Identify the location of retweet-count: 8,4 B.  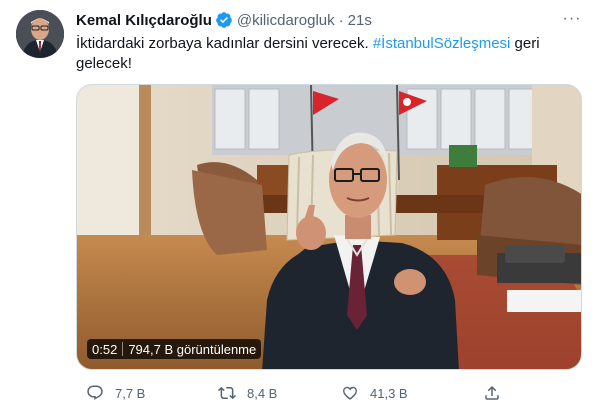
(262, 393).